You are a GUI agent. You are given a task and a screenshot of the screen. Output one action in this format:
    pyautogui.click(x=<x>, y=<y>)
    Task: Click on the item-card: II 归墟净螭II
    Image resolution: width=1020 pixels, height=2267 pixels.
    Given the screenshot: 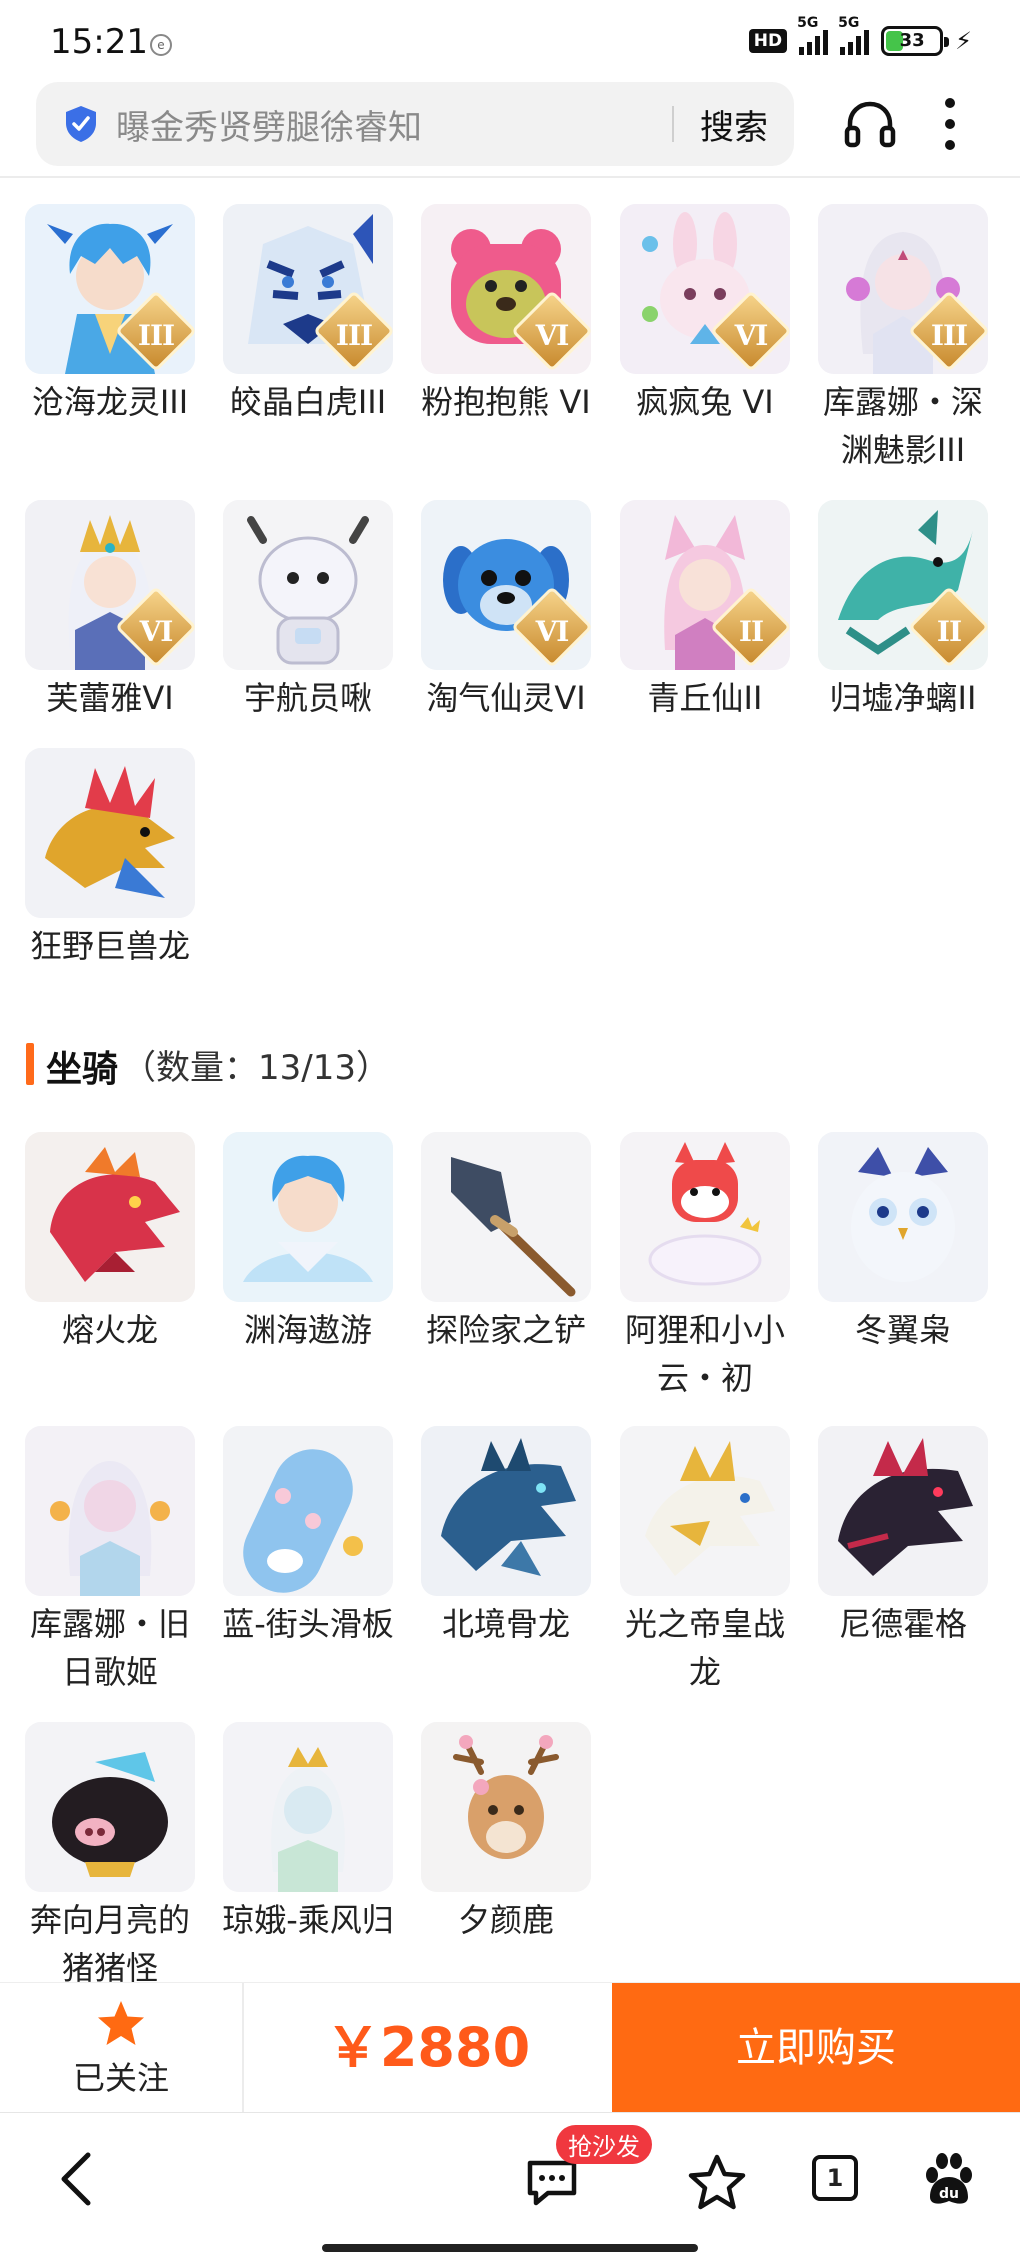 What is the action you would take?
    pyautogui.click(x=903, y=611)
    